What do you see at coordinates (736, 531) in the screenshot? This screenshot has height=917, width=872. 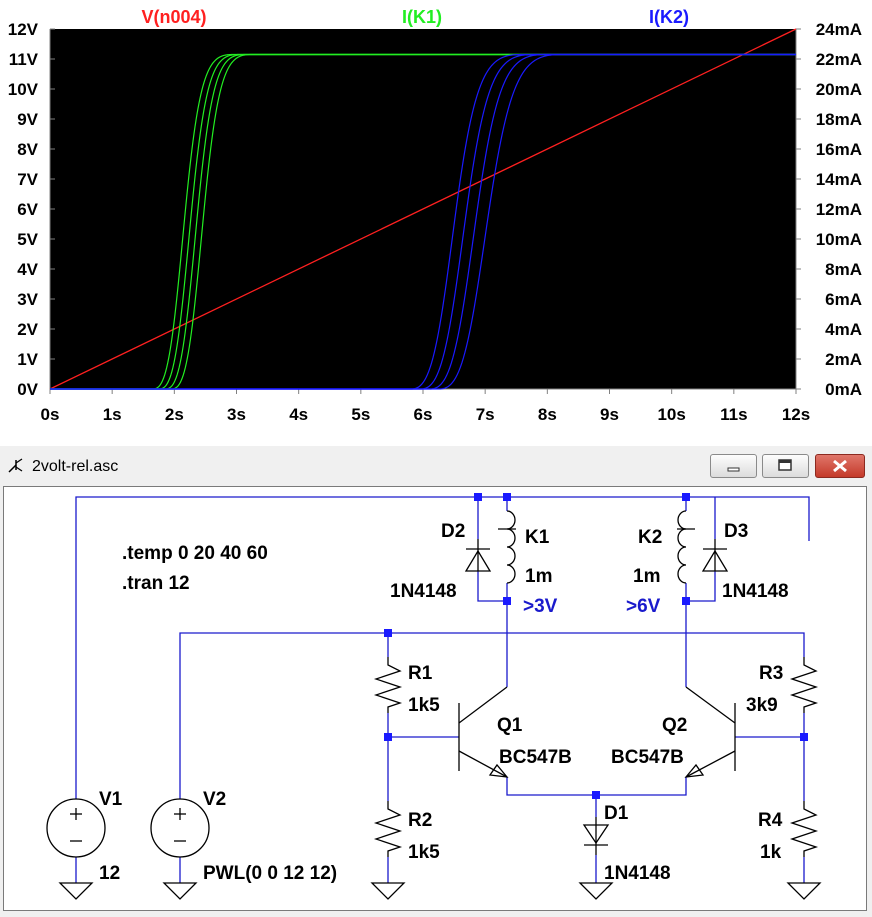 I see `d3-name-label: D3` at bounding box center [736, 531].